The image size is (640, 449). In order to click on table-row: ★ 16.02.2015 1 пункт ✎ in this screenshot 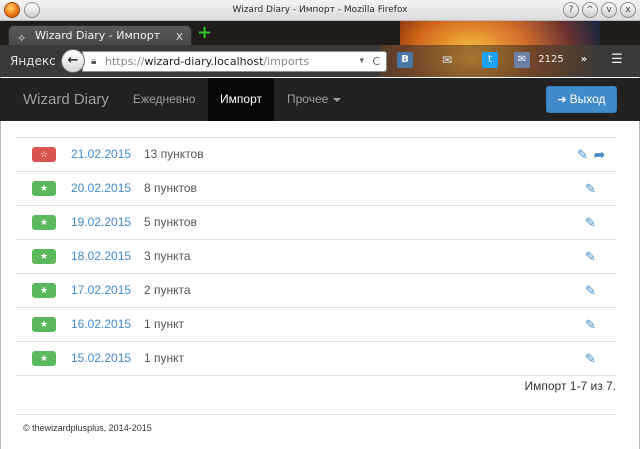, I will do `click(316, 325)`.